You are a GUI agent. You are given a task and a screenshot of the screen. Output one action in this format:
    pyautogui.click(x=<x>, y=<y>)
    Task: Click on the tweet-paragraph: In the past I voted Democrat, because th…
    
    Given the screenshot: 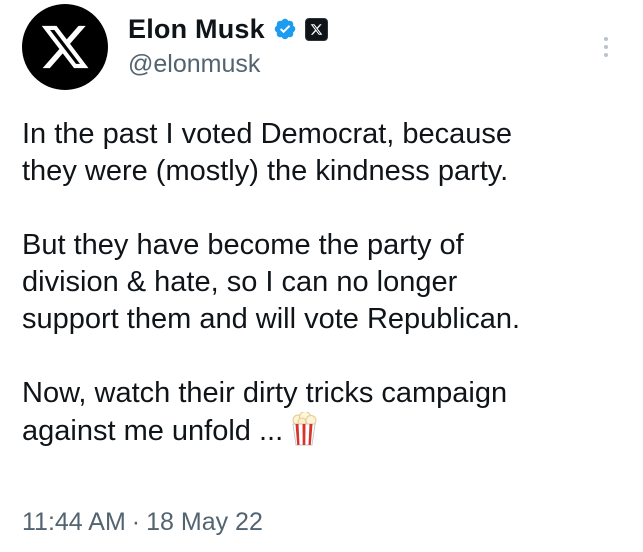 What is the action you would take?
    pyautogui.click(x=322, y=153)
    